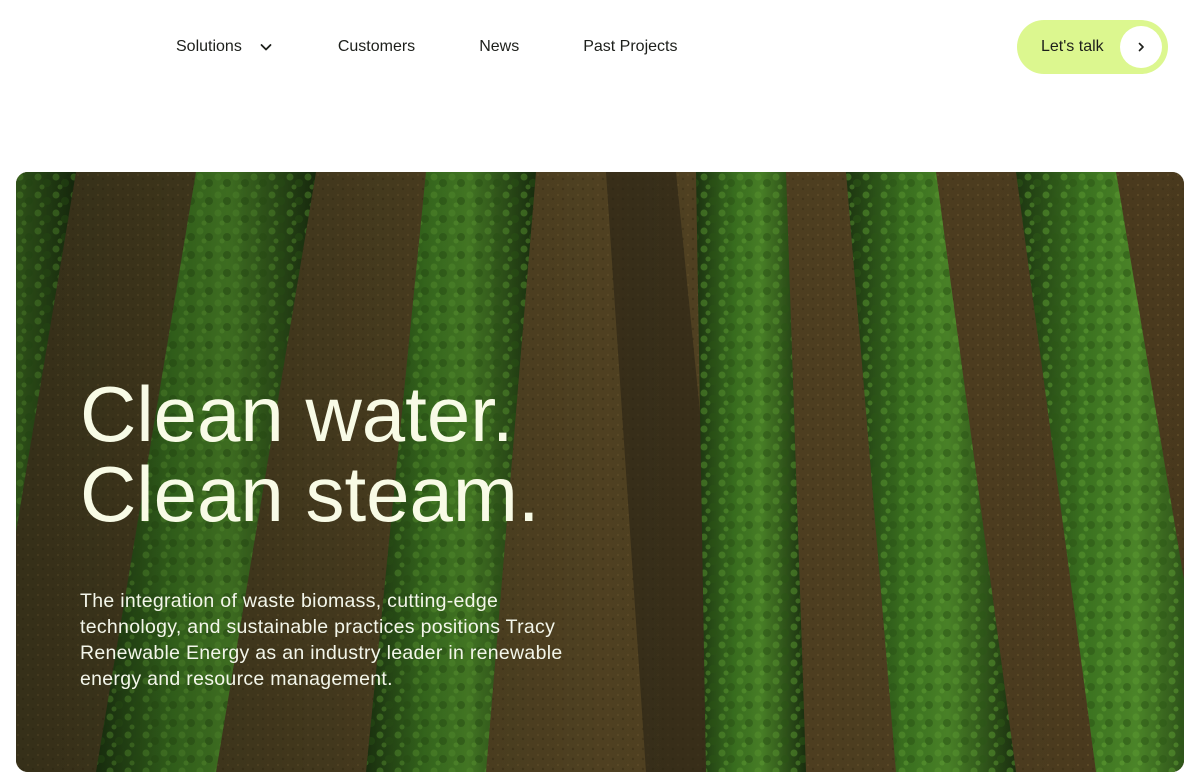  I want to click on lets-talk-button: Let's talk, so click(1092, 47).